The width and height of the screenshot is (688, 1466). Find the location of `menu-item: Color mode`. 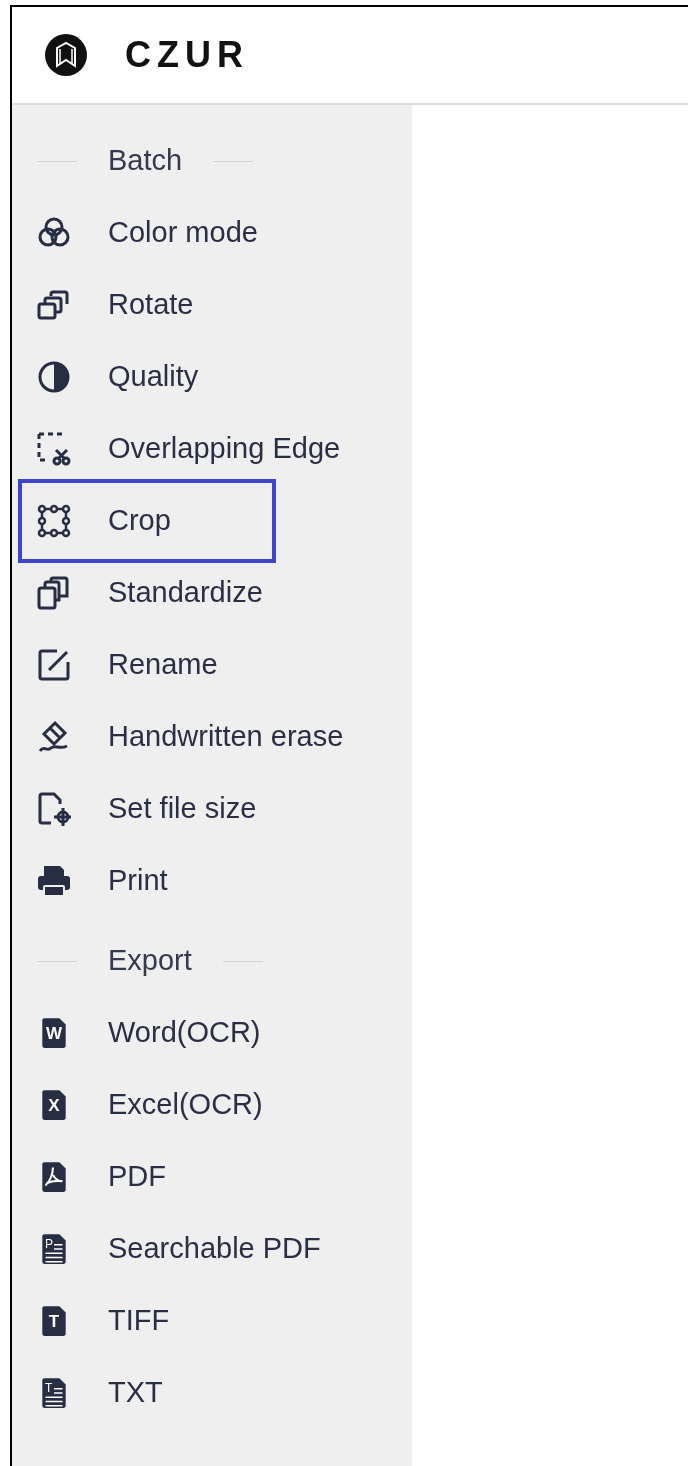

menu-item: Color mode is located at coordinates (145, 233).